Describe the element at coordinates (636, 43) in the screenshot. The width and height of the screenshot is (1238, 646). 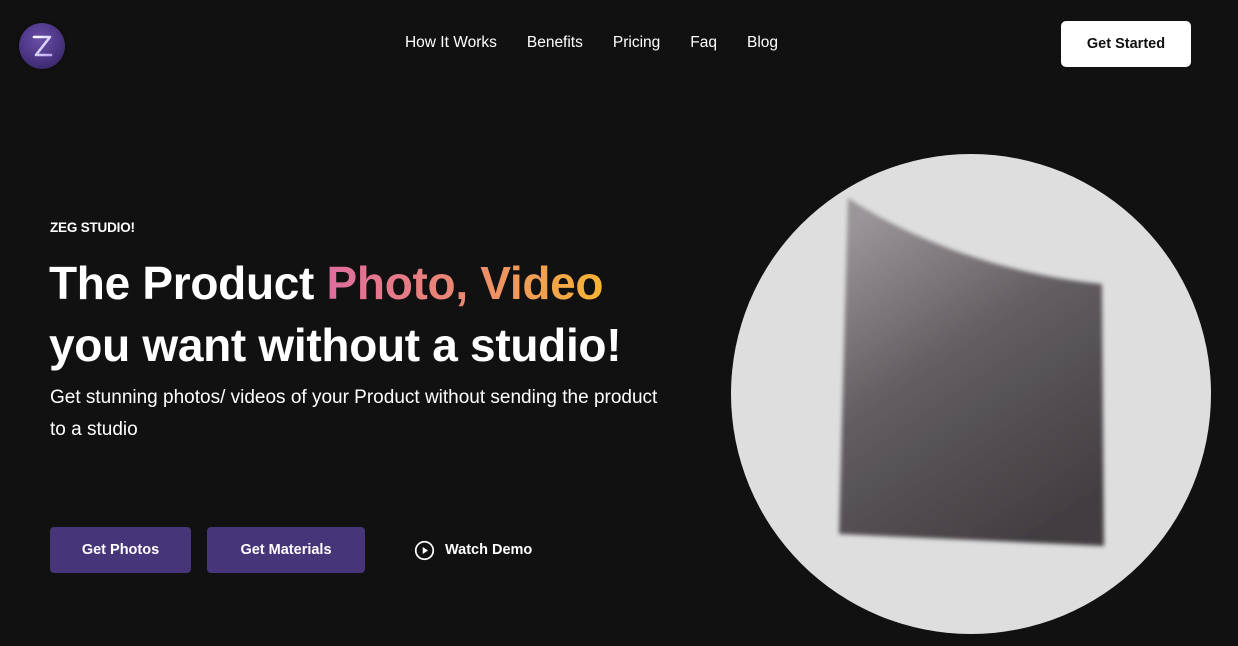
I see `nav-pricing: Pricing` at that location.